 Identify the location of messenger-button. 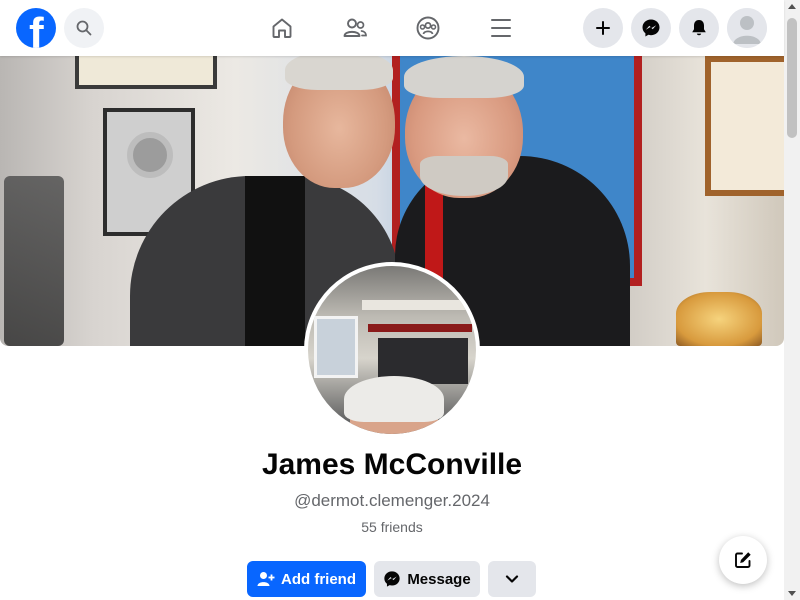
(651, 28).